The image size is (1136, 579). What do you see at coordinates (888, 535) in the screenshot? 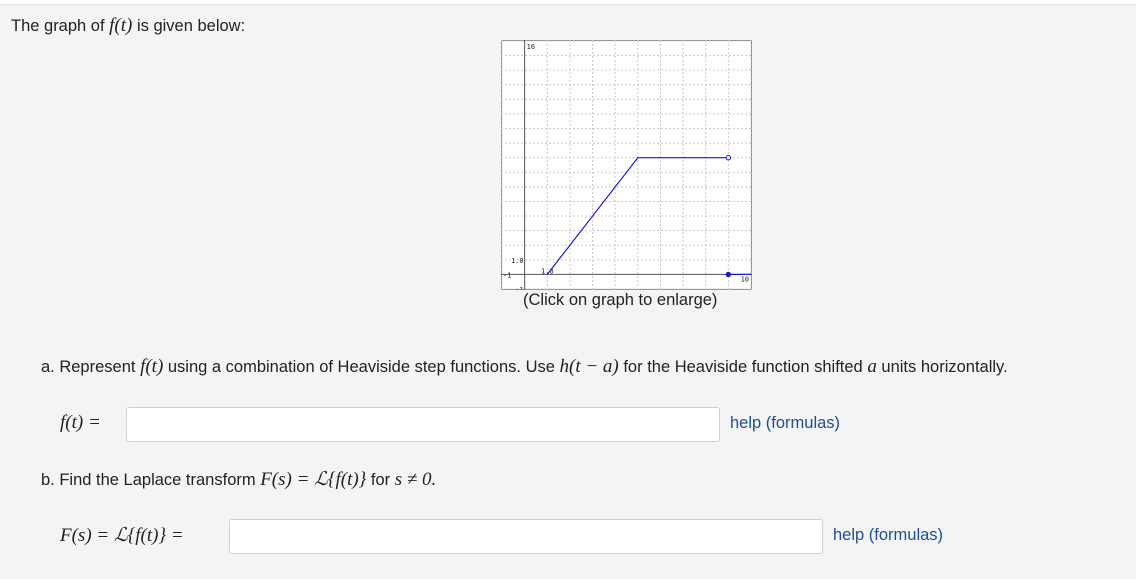
I see `help-formulas-link-b: help (formulas)` at bounding box center [888, 535].